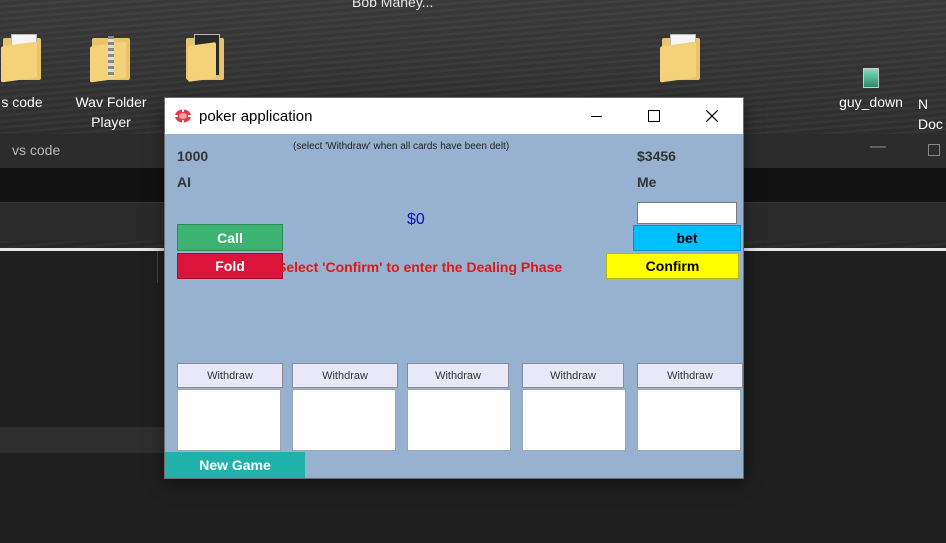 Image resolution: width=946 pixels, height=543 pixels. What do you see at coordinates (345, 375) in the screenshot?
I see `withdraw-button-2: Withdraw` at bounding box center [345, 375].